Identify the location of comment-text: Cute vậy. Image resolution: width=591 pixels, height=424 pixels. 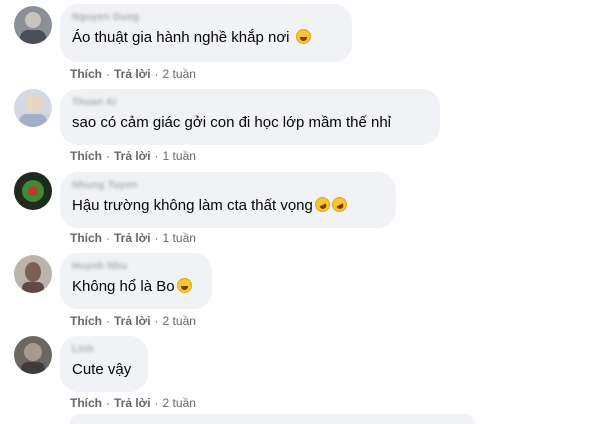
(104, 370).